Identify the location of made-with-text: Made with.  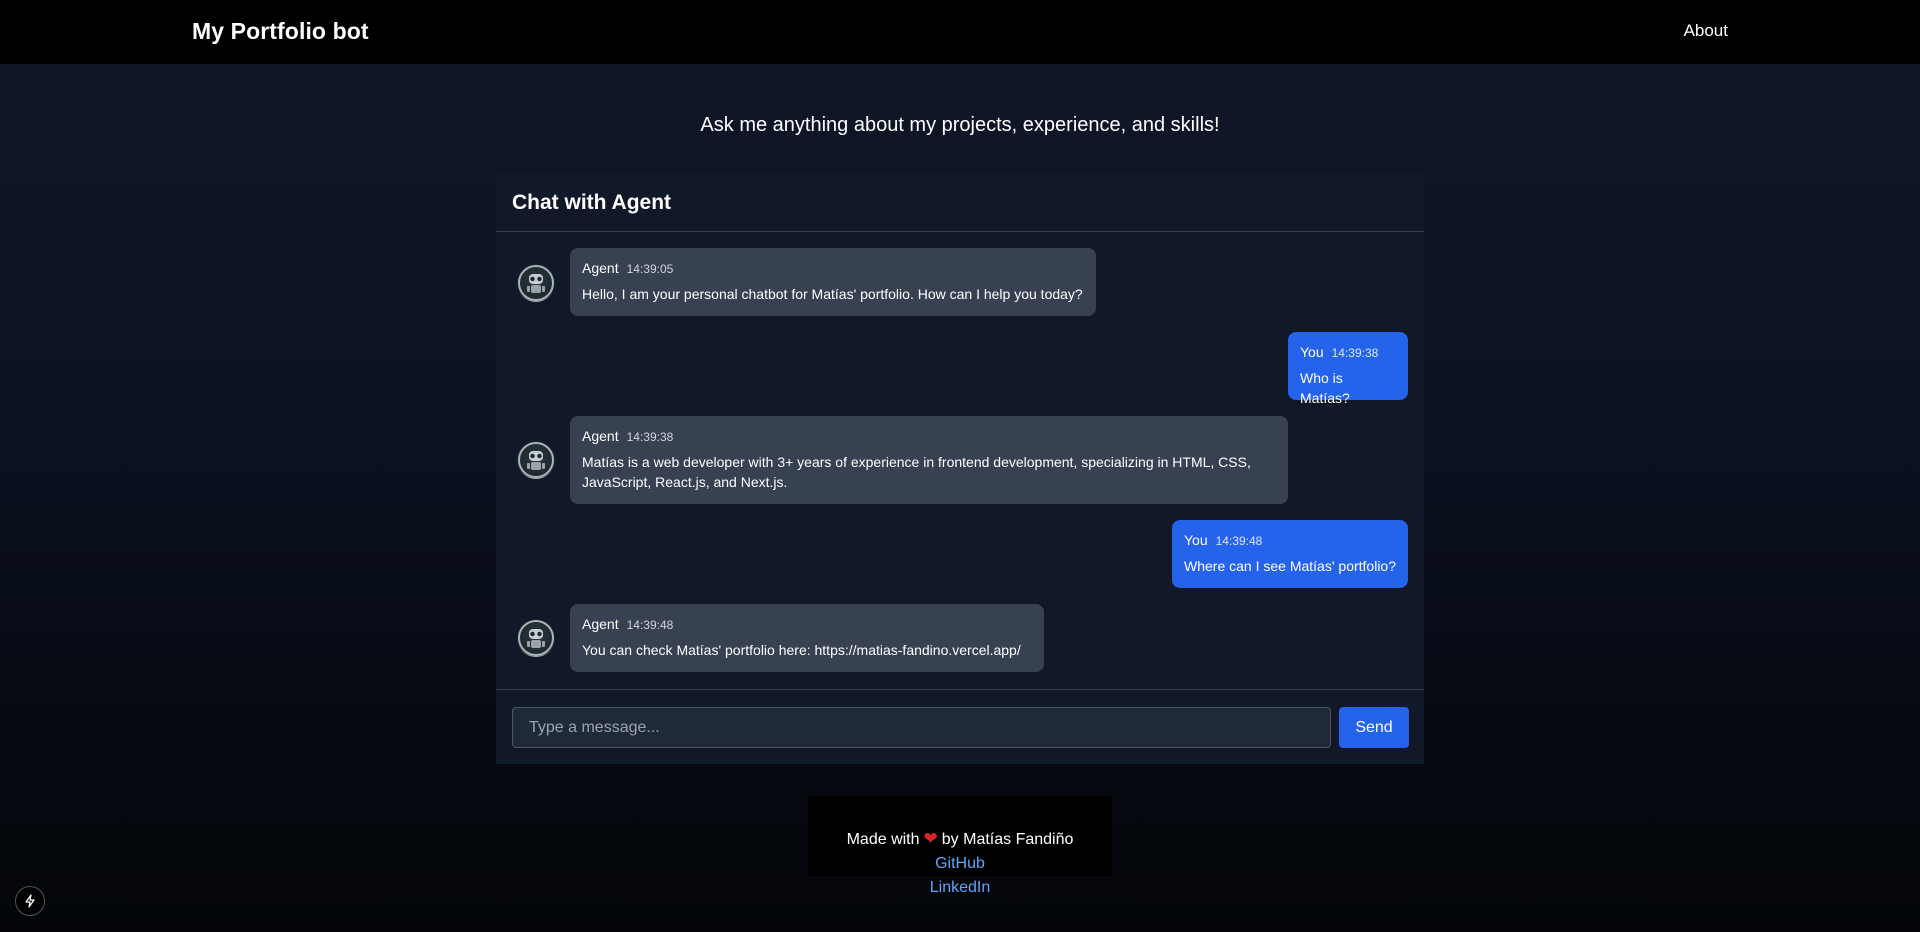
(883, 839).